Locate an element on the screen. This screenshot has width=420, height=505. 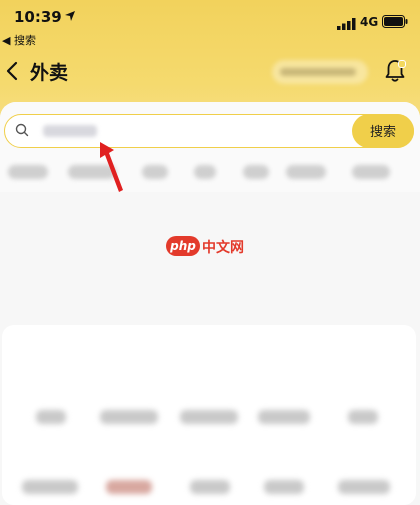
notification-dot is located at coordinates (402, 64).